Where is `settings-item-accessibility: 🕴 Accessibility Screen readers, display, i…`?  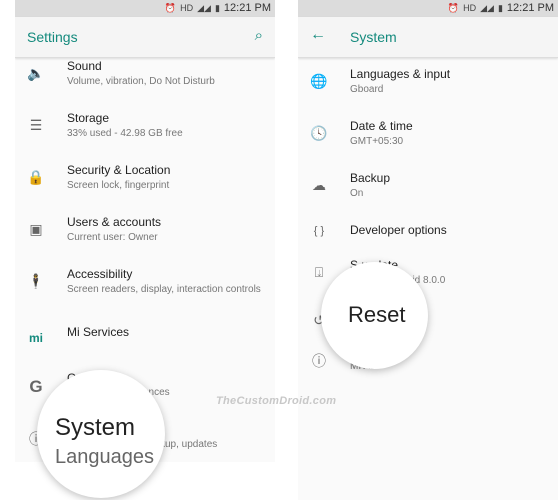
settings-item-accessibility: 🕴 Accessibility Screen readers, display, i… is located at coordinates (145, 290).